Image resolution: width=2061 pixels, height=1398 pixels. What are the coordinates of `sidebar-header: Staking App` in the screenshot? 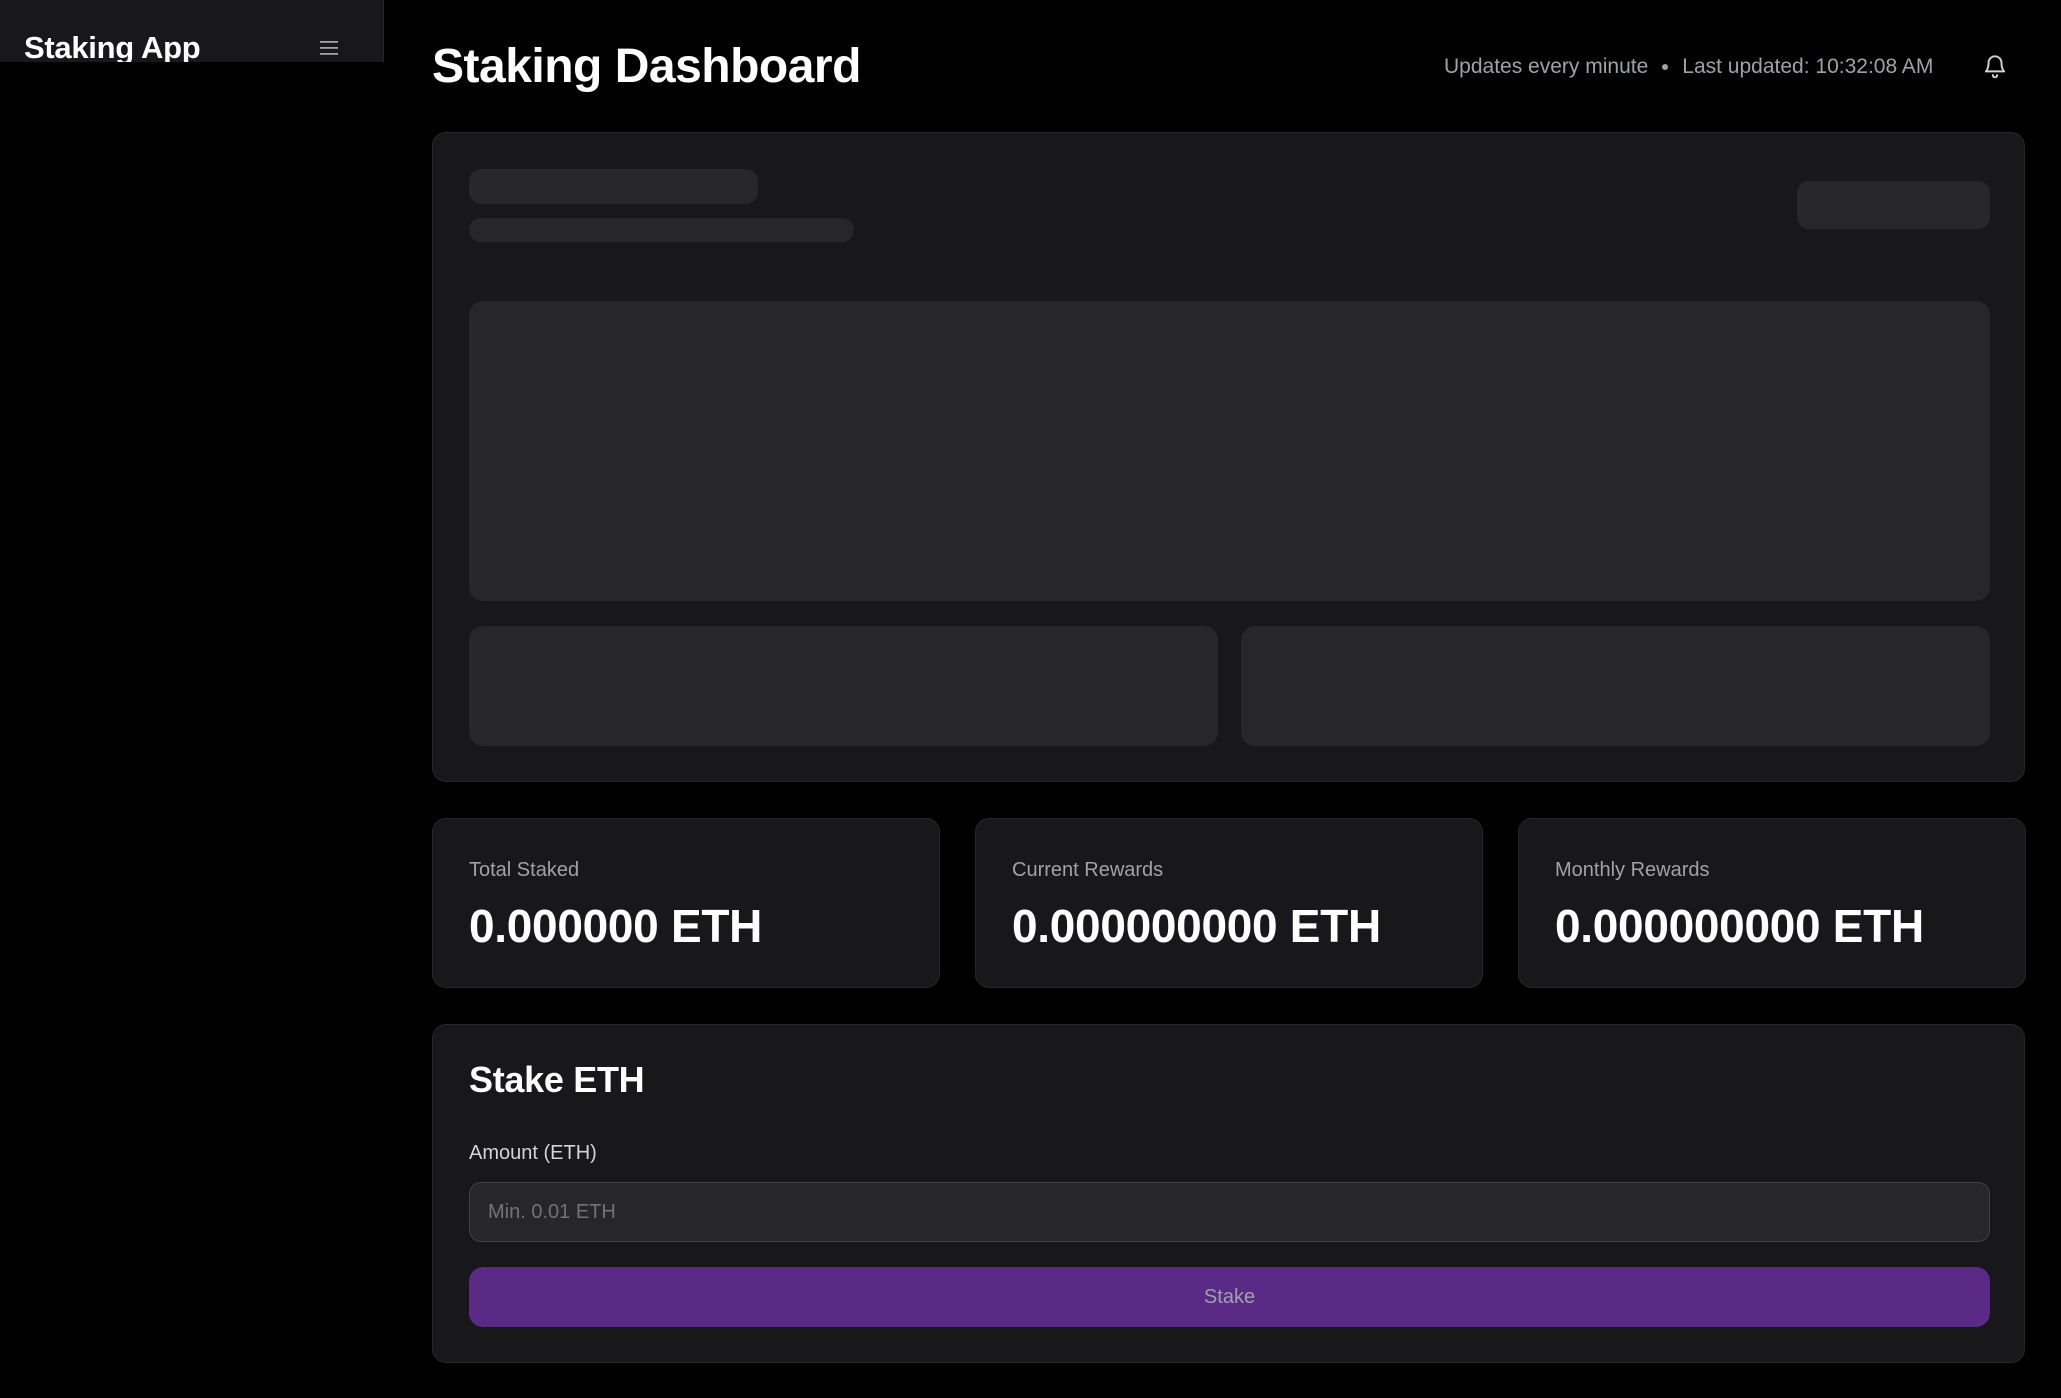 It's located at (192, 31).